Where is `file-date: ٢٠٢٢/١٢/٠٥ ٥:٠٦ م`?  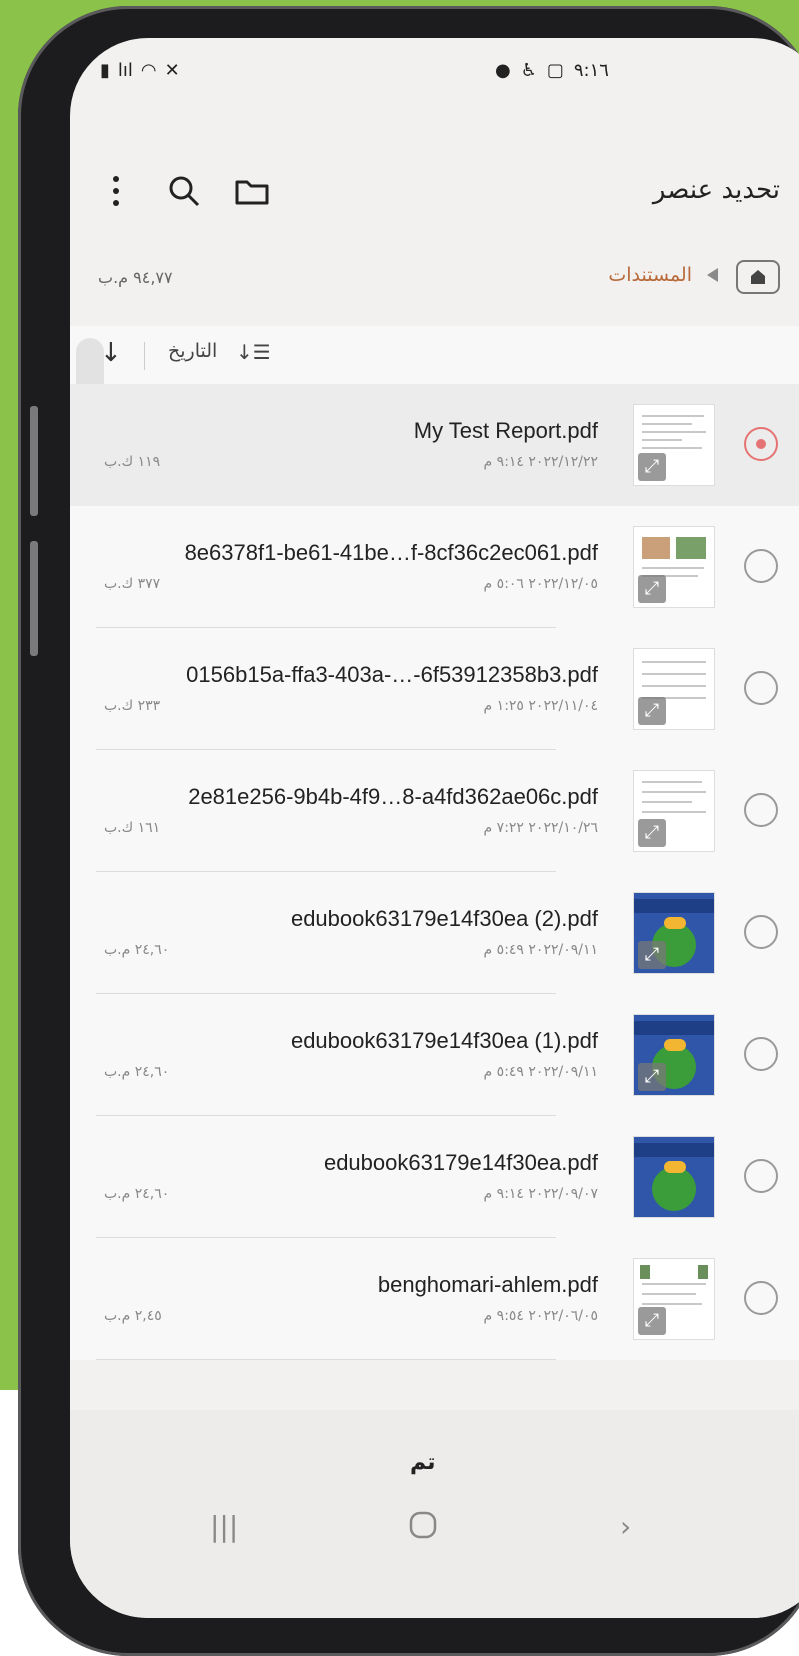 file-date: ٢٠٢٢/١٢/٠٥ ٥:٠٦ م is located at coordinates (540, 584).